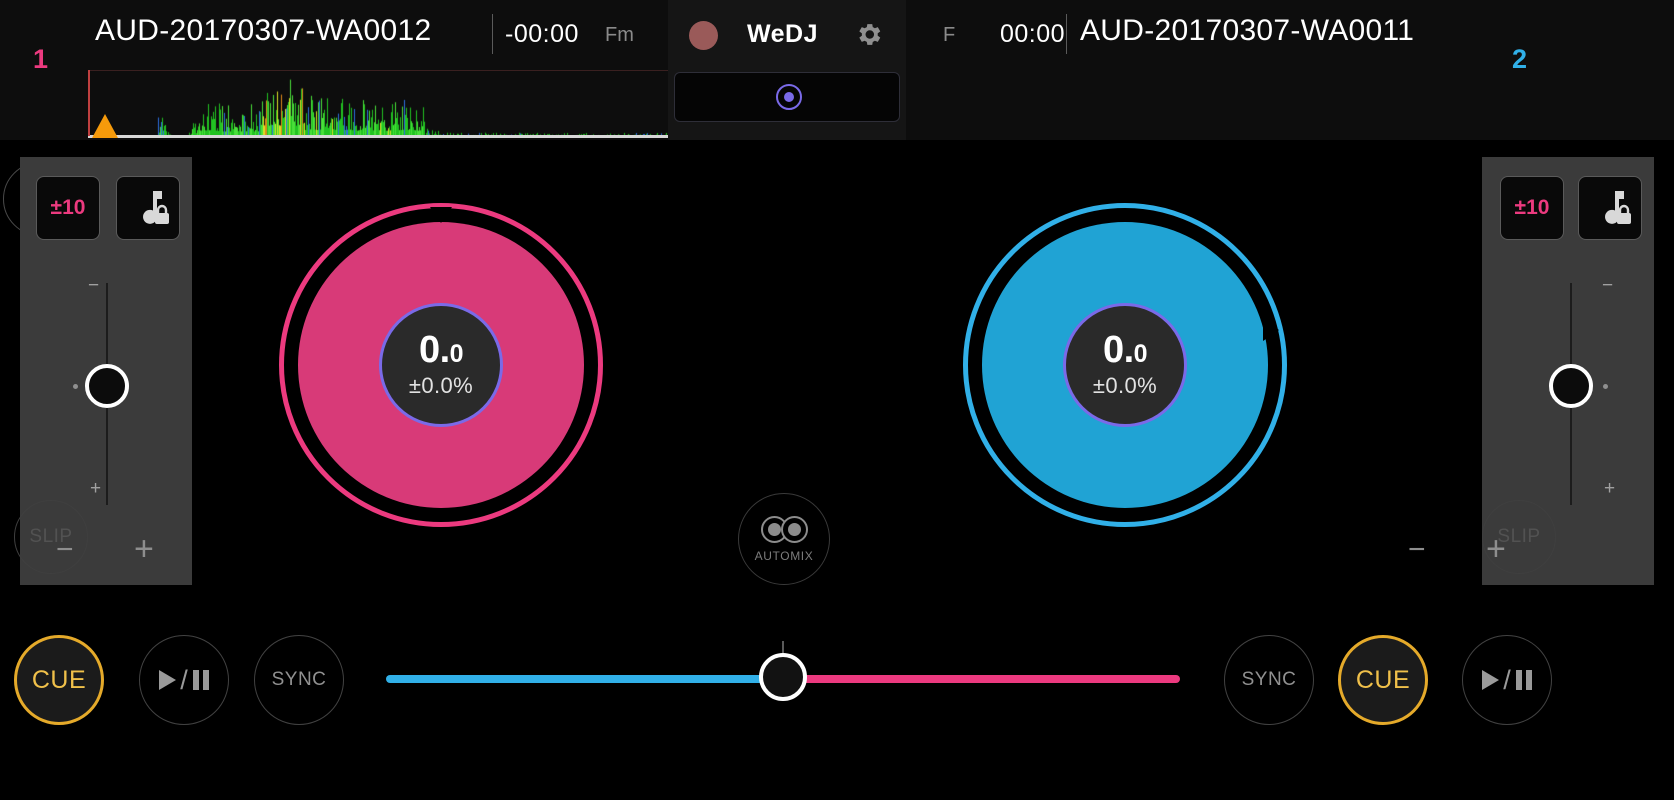  I want to click on deck2-tempo-center-dot, so click(1605, 386).